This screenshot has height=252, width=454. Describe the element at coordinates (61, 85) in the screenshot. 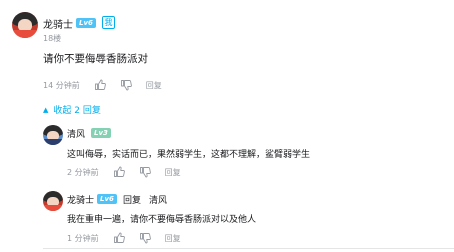

I see `comment-time: 14 分钟前` at that location.